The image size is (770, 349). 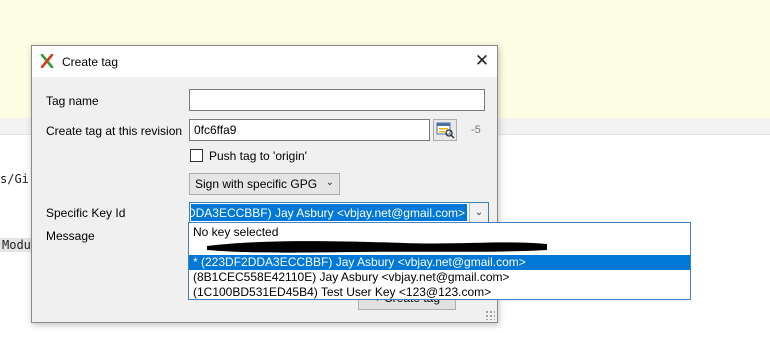 I want to click on browse-revision-button, so click(x=445, y=130).